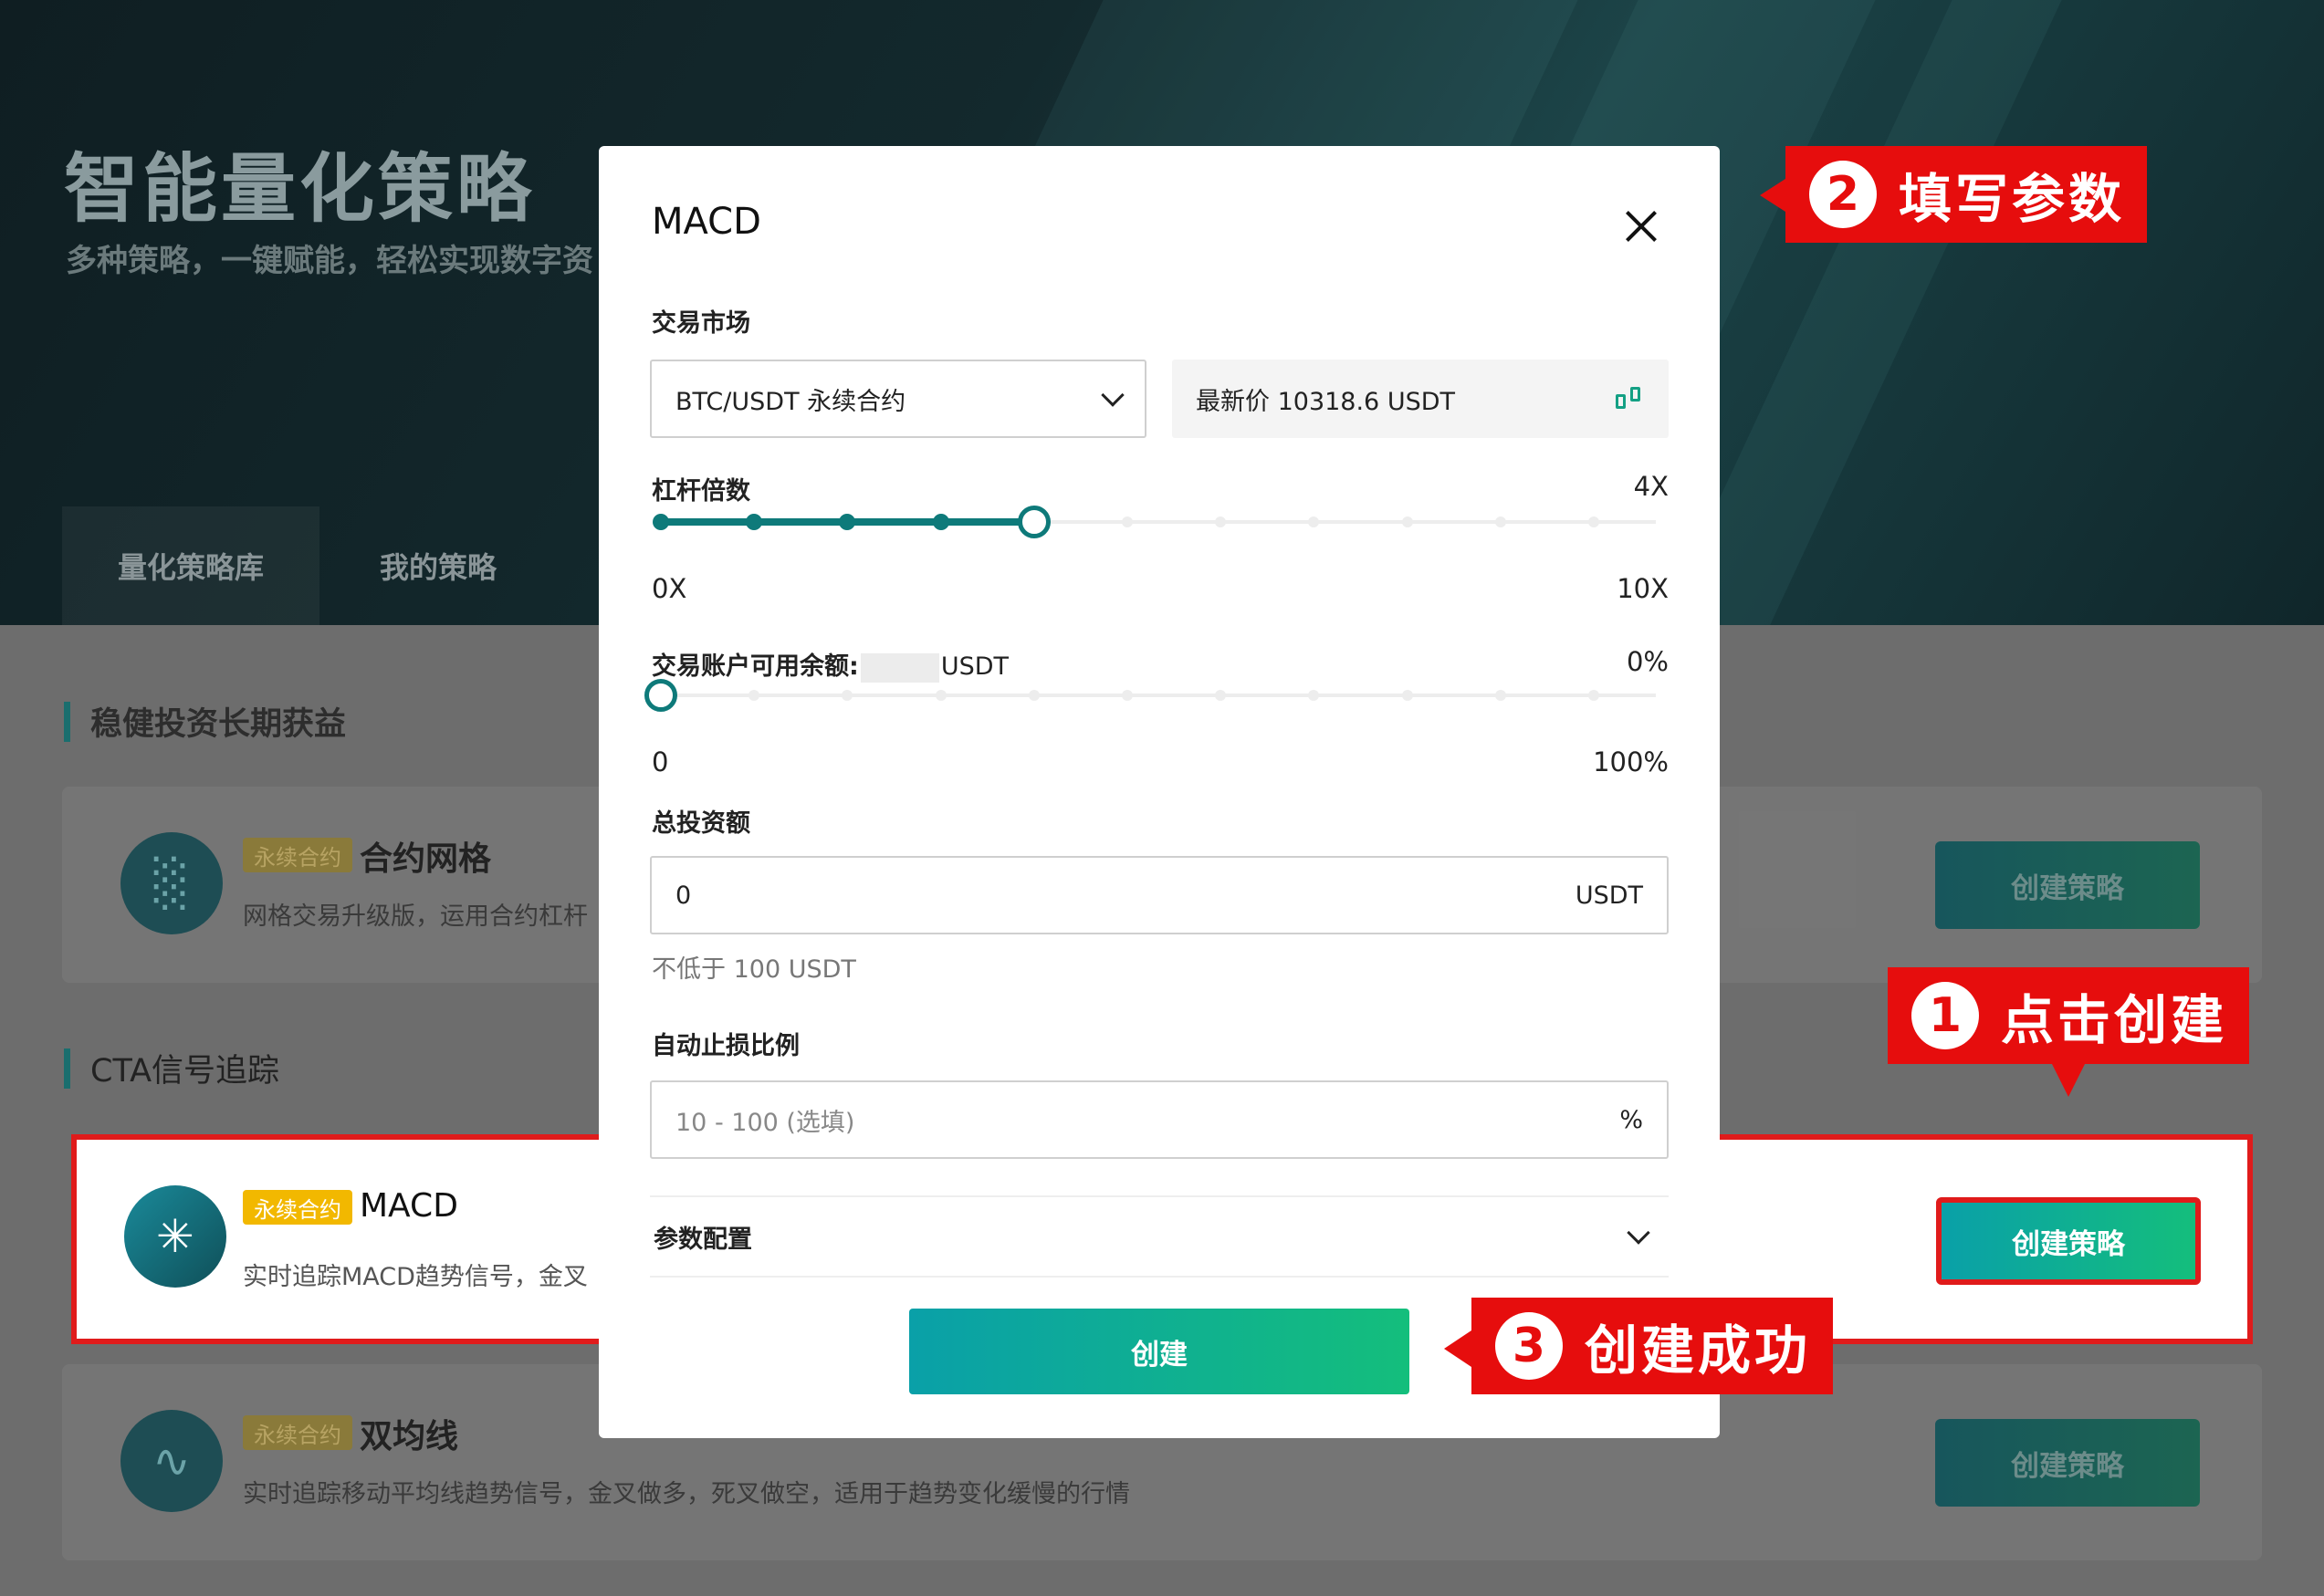 The height and width of the screenshot is (1596, 2324). Describe the element at coordinates (1160, 1237) in the screenshot. I see `params-accordion: 参数配置` at that location.